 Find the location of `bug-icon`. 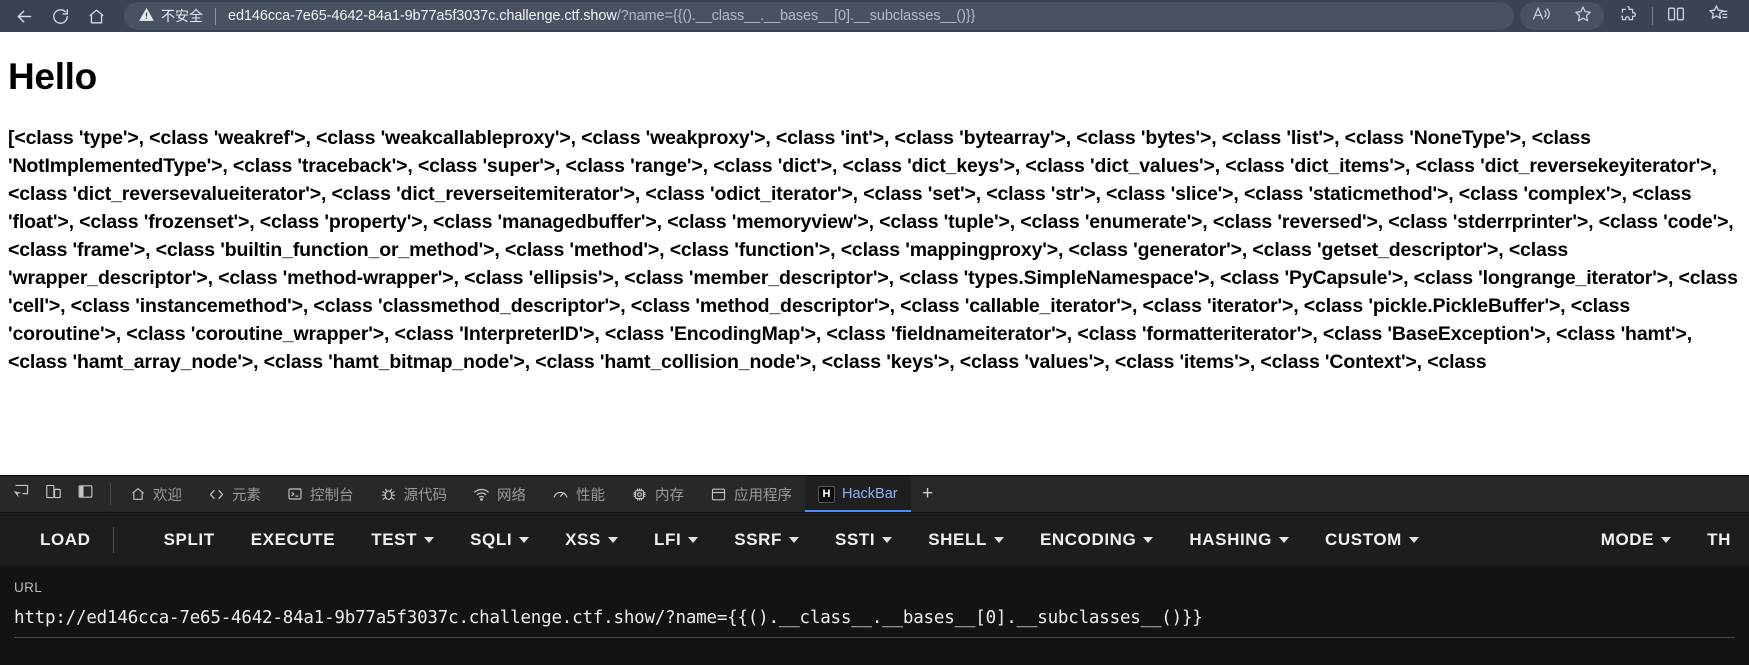

bug-icon is located at coordinates (388, 494).